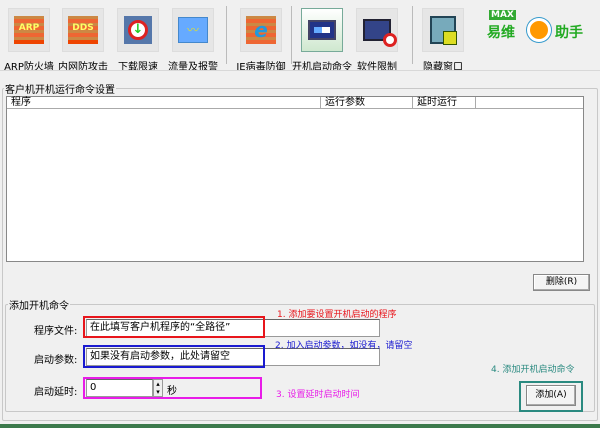 The width and height of the screenshot is (600, 428). I want to click on toolbar-ie-virus-defense: e IE病毒防御, so click(261, 39).